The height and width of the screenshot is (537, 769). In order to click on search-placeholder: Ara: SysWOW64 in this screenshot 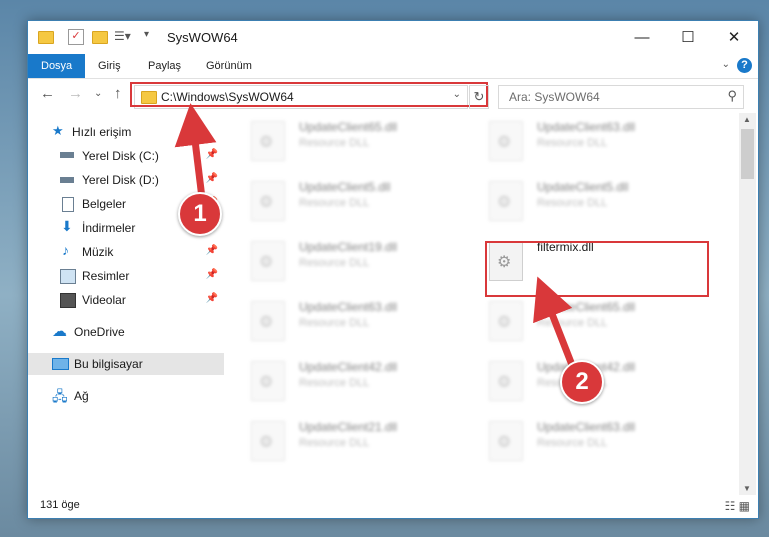, I will do `click(554, 97)`.